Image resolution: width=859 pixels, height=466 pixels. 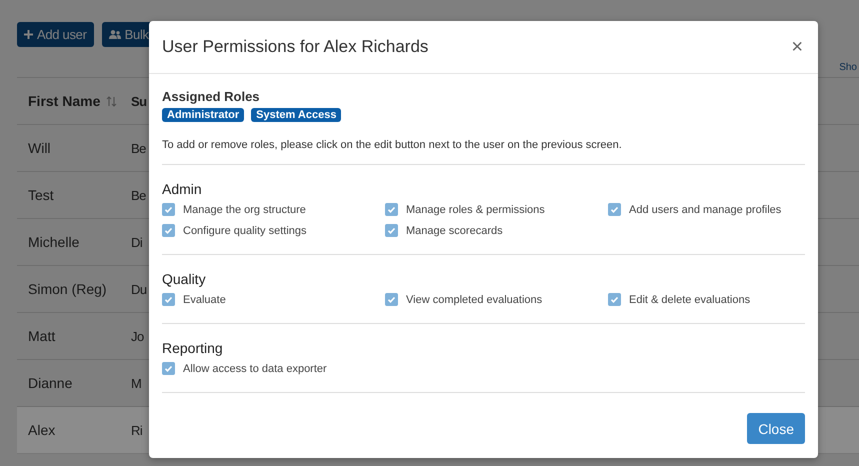 What do you see at coordinates (136, 430) in the screenshot?
I see `table-cell: Ri` at bounding box center [136, 430].